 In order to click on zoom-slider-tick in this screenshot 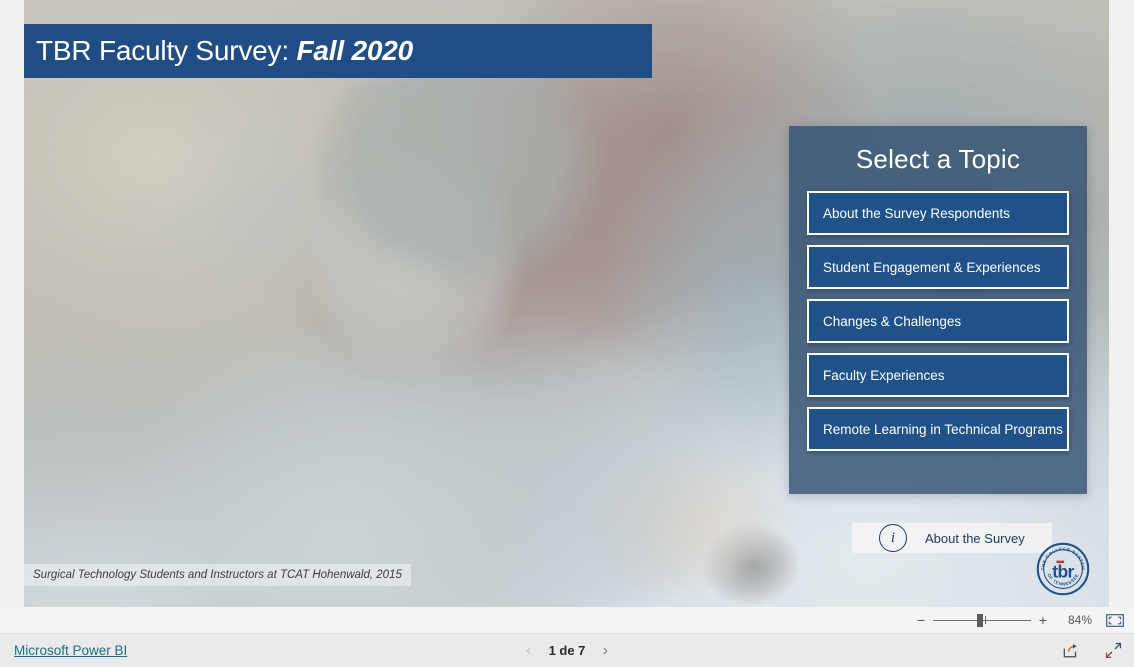, I will do `click(986, 620)`.